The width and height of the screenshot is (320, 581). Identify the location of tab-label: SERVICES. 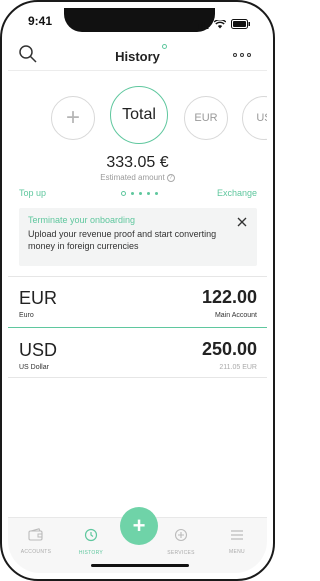
(181, 553).